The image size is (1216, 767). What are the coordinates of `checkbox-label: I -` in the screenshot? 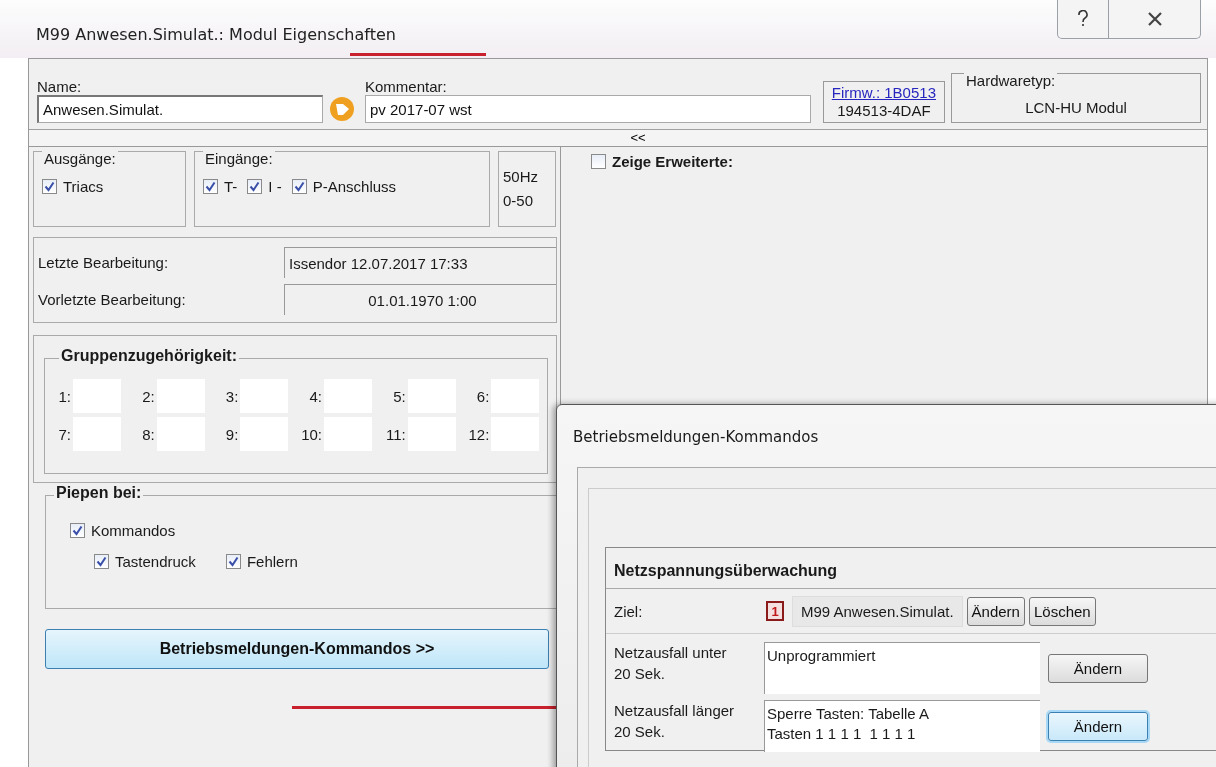 It's located at (275, 186).